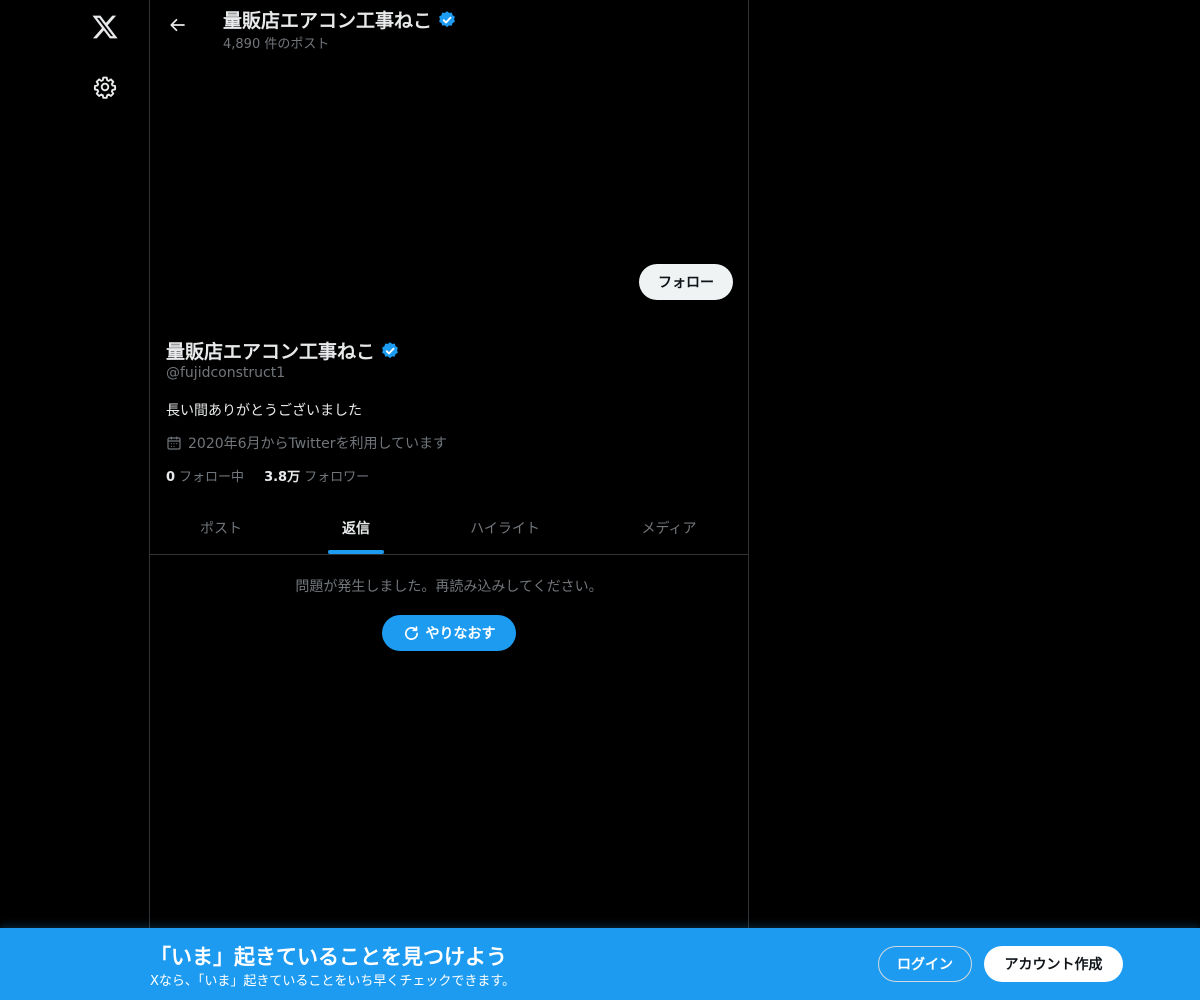  What do you see at coordinates (264, 411) in the screenshot?
I see `profile-bio: 長い間ありがとうございました` at bounding box center [264, 411].